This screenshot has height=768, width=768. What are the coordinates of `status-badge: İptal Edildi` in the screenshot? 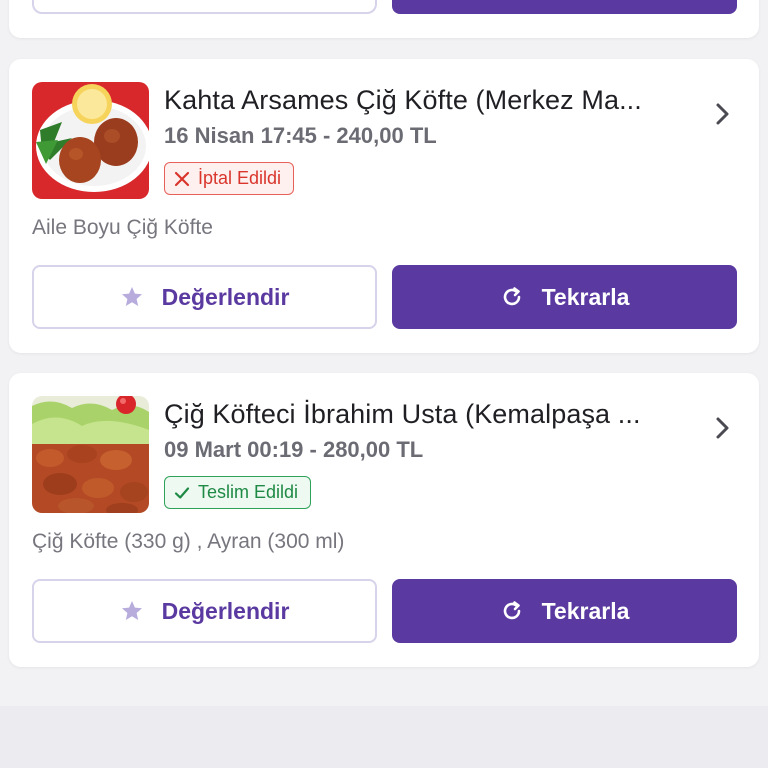 It's located at (229, 178).